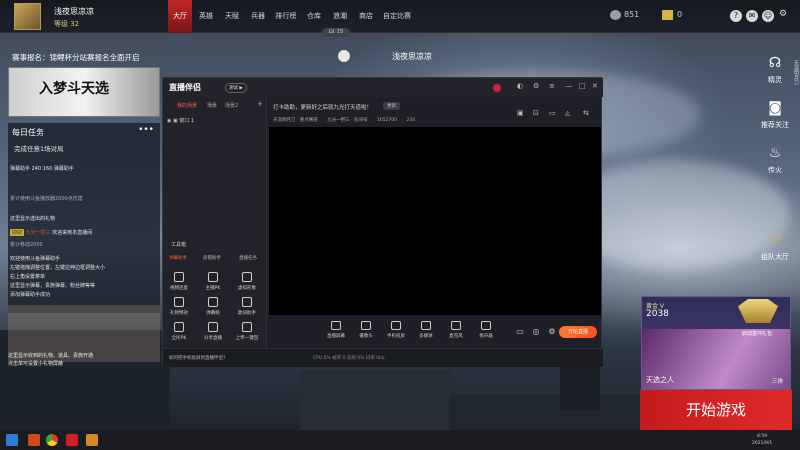  Describe the element at coordinates (412, 56) in the screenshot. I see `center-player-name: 浅夜思凉凉` at that location.